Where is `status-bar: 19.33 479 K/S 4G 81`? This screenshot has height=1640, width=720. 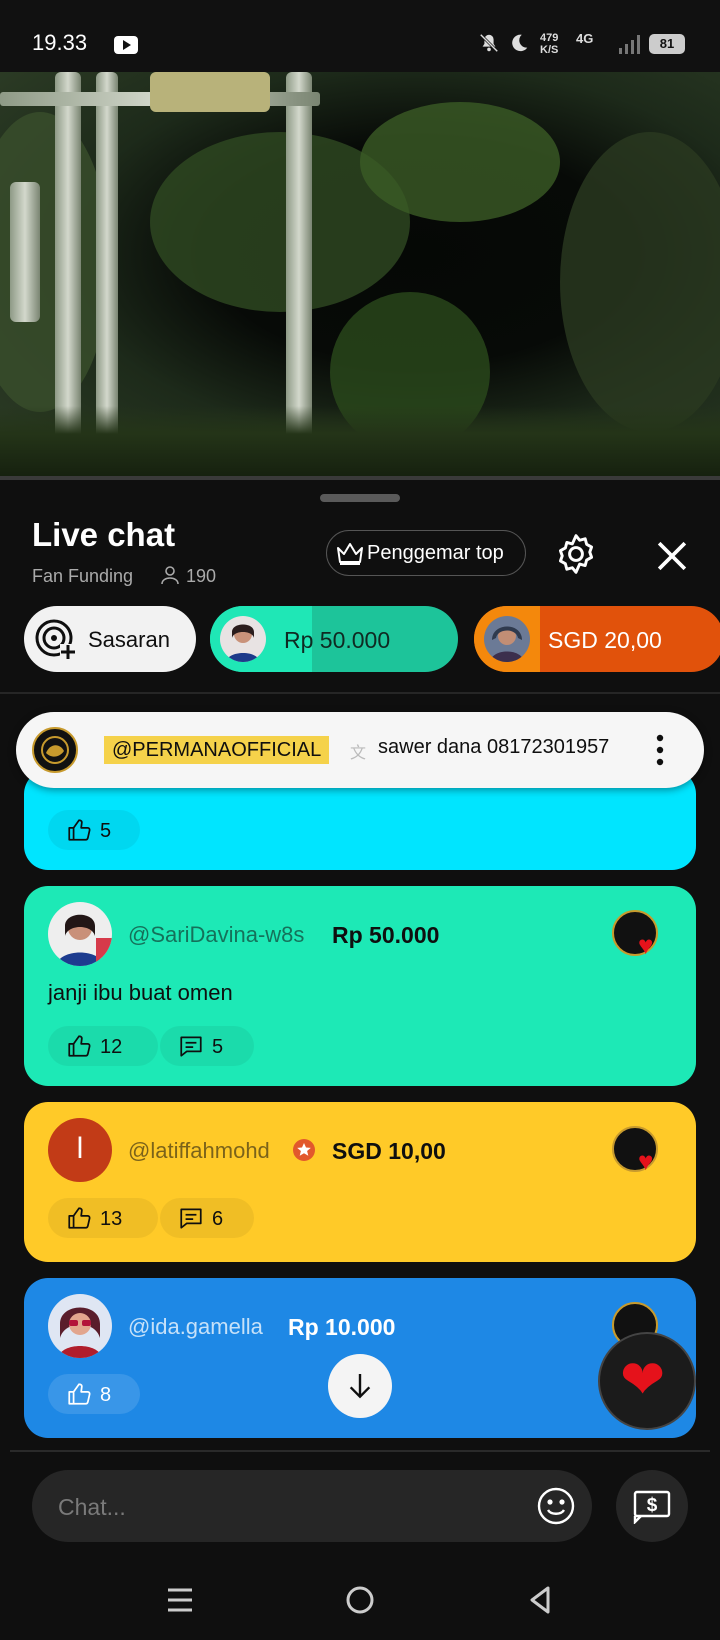
status-bar: 19.33 479 K/S 4G 81 is located at coordinates (360, 36).